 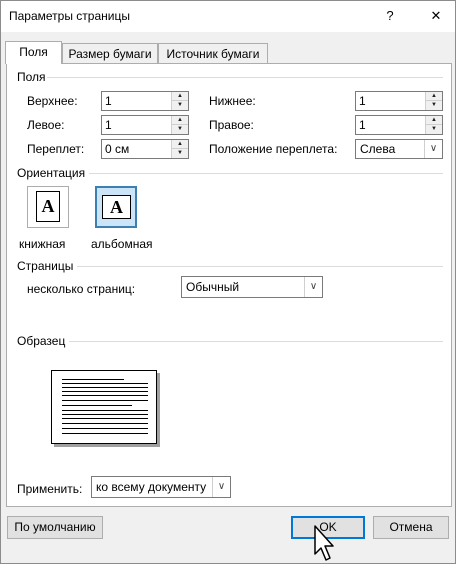 I want to click on gutter-position-label: Положение переплета:, so click(x=273, y=149).